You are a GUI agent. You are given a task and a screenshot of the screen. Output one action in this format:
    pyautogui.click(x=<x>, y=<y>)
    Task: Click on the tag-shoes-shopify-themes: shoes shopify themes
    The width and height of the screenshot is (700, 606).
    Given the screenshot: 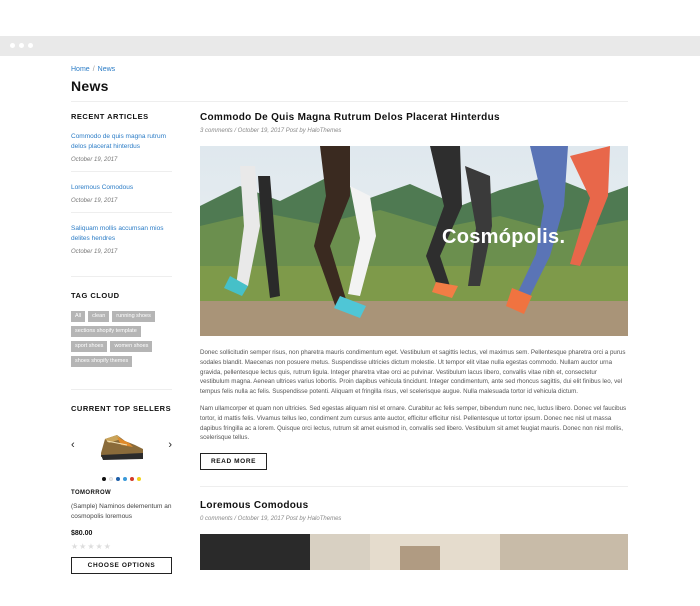 What is the action you would take?
    pyautogui.click(x=102, y=361)
    